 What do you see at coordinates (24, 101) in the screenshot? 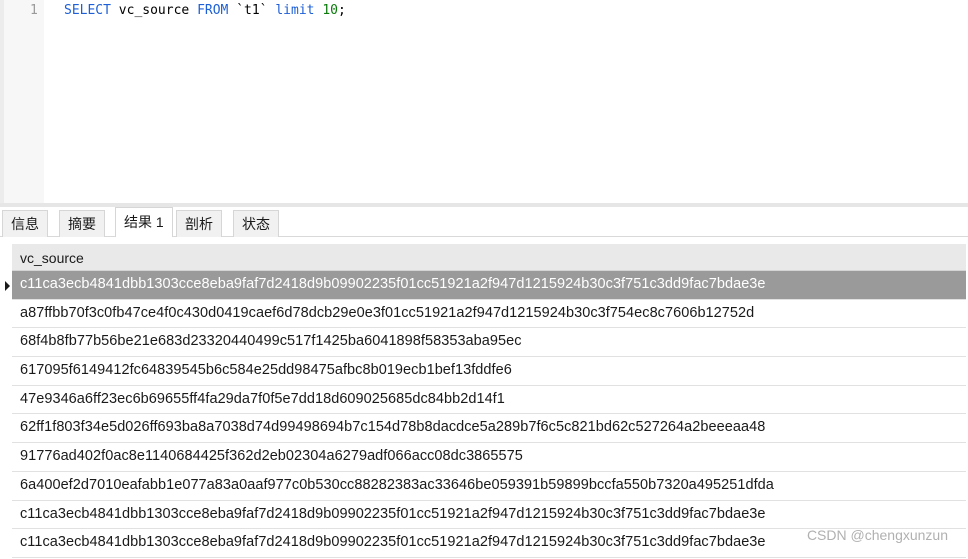
I see `line-gutter` at bounding box center [24, 101].